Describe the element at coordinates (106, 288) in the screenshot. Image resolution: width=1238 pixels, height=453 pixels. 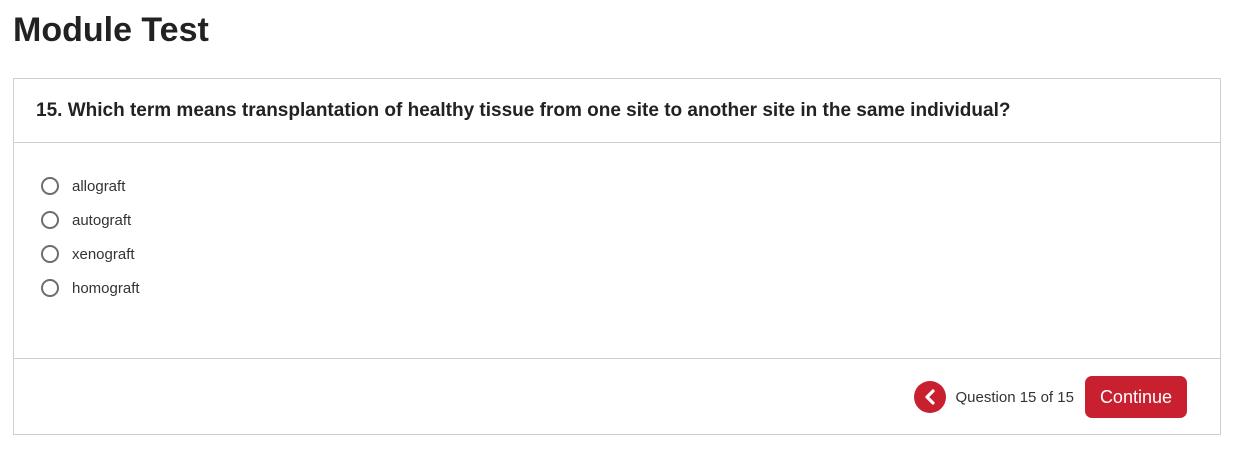
I see `answer-label: homograft` at that location.